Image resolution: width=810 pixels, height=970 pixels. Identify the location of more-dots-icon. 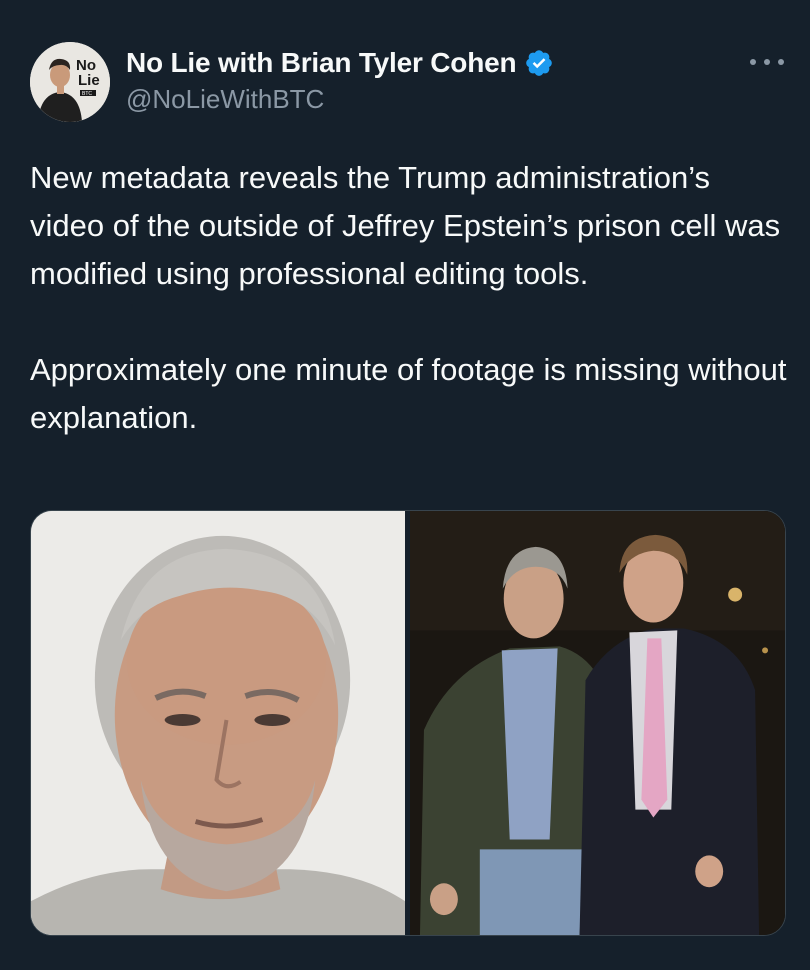
(767, 62).